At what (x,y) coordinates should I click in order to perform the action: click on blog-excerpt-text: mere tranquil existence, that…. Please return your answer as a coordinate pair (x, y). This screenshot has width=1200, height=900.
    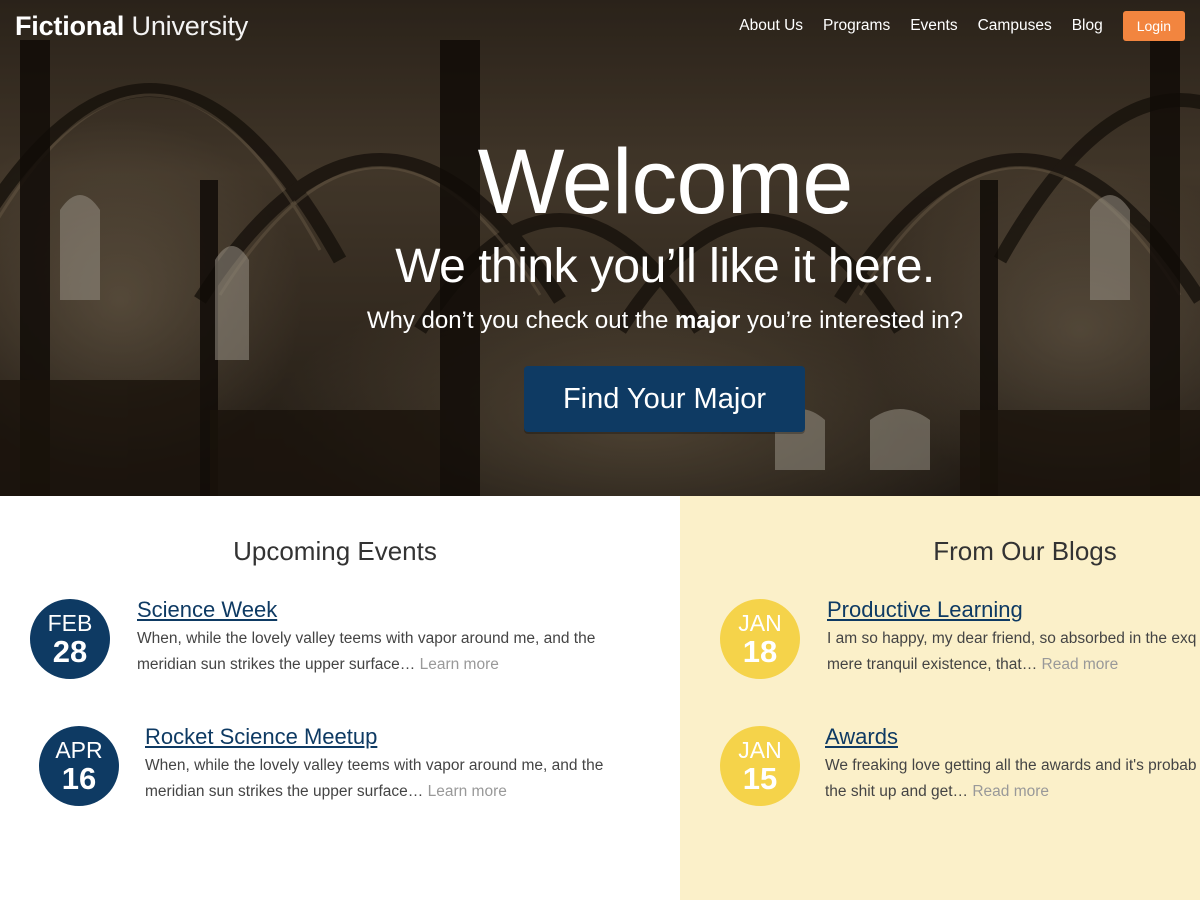
    Looking at the image, I should click on (932, 664).